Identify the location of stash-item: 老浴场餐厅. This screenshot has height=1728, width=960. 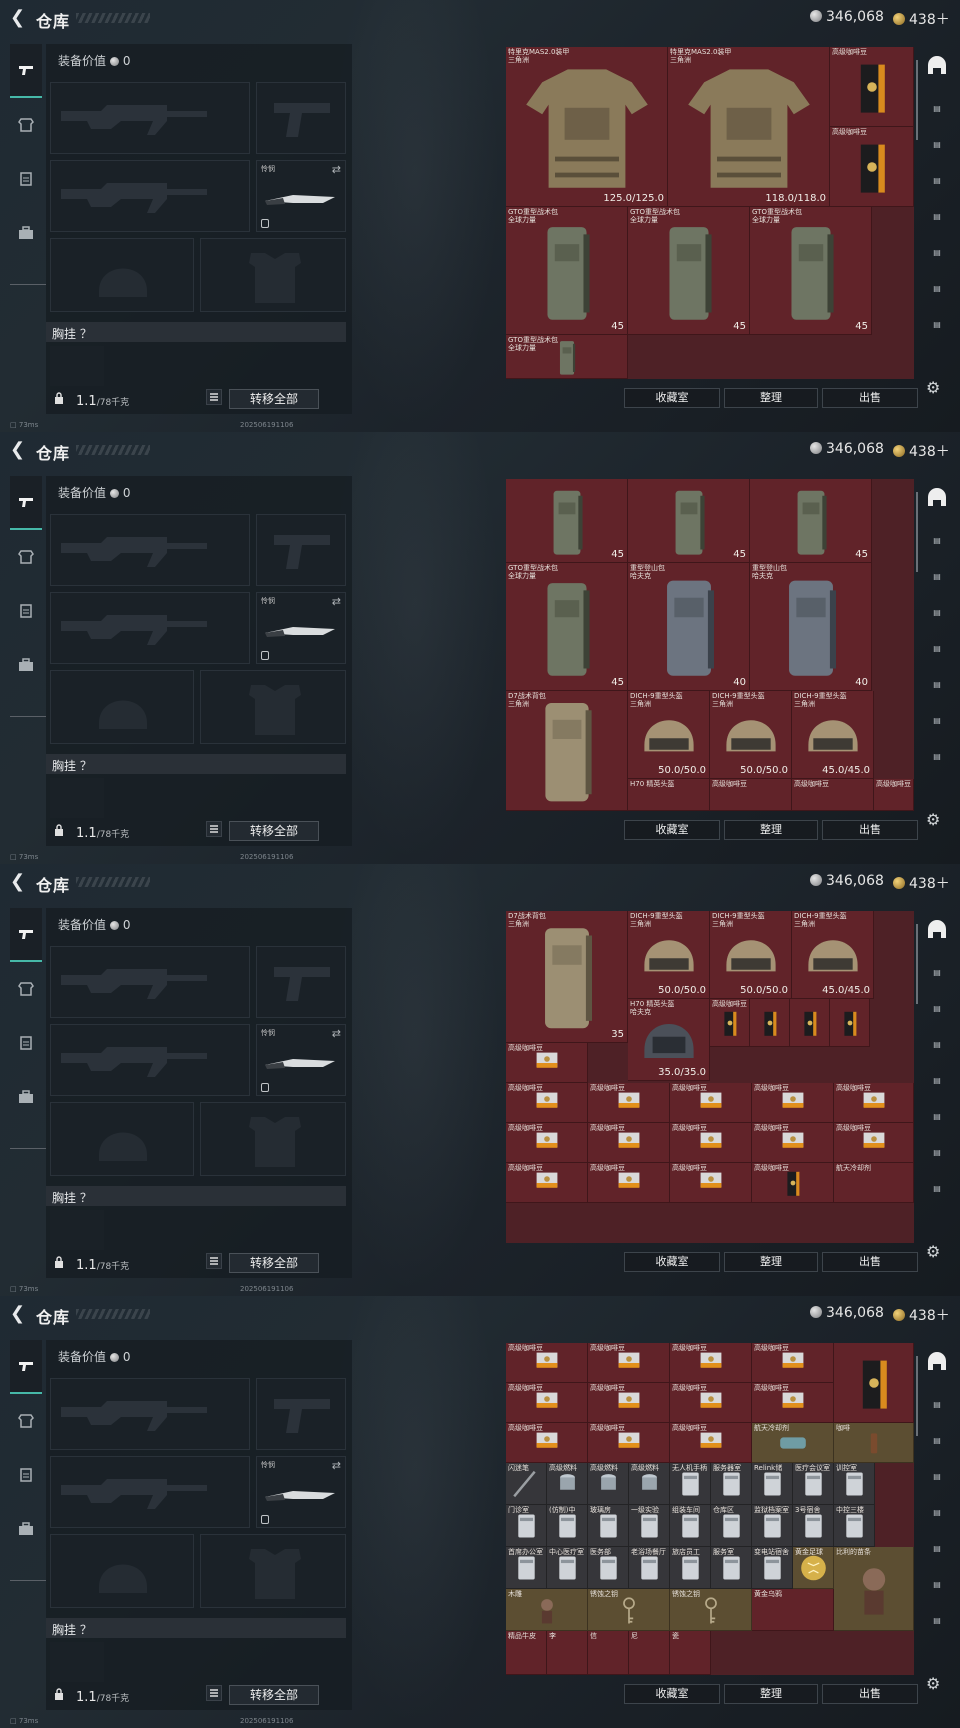
(649, 1568).